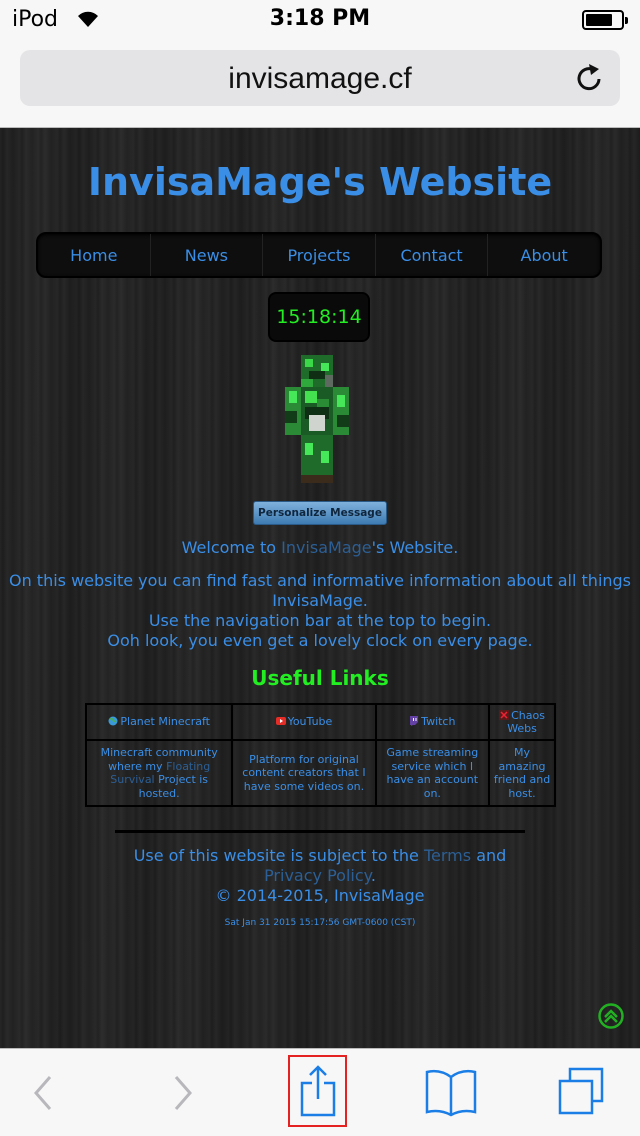 The height and width of the screenshot is (1136, 640). Describe the element at coordinates (451, 1092) in the screenshot. I see `bookmarks-icon` at that location.